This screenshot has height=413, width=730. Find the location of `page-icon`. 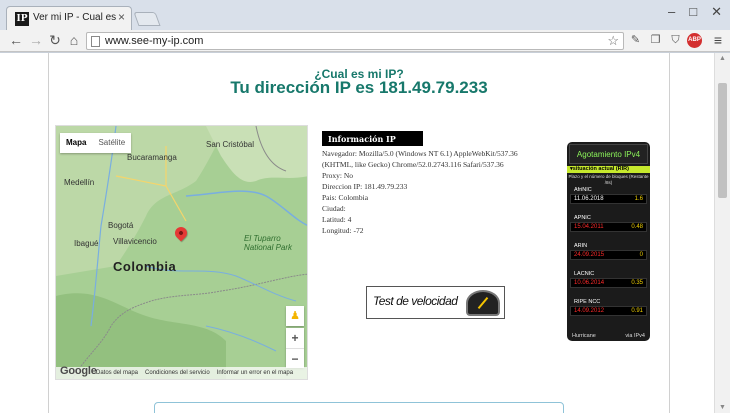

page-icon is located at coordinates (95, 41).